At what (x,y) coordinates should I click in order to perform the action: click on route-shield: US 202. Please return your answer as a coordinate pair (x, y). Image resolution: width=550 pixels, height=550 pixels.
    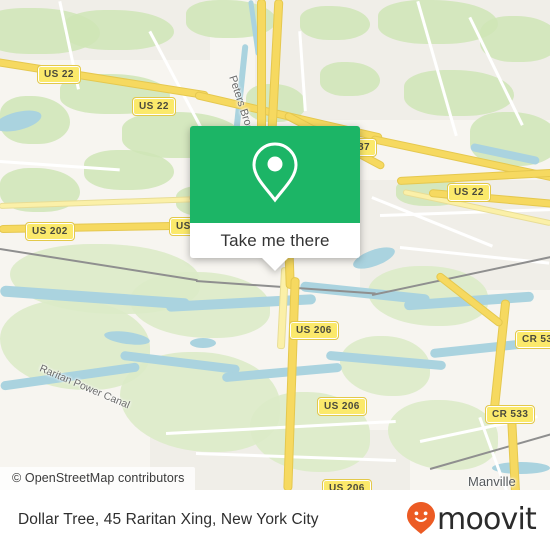
    Looking at the image, I should click on (50, 231).